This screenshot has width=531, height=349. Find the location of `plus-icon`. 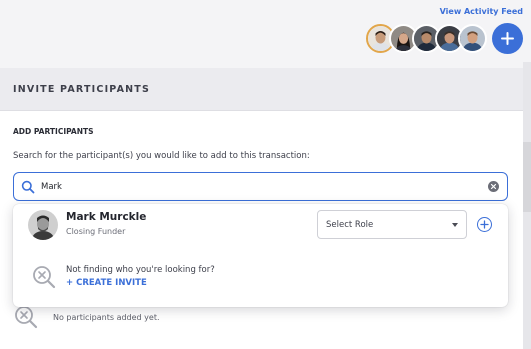

plus-icon is located at coordinates (507, 38).